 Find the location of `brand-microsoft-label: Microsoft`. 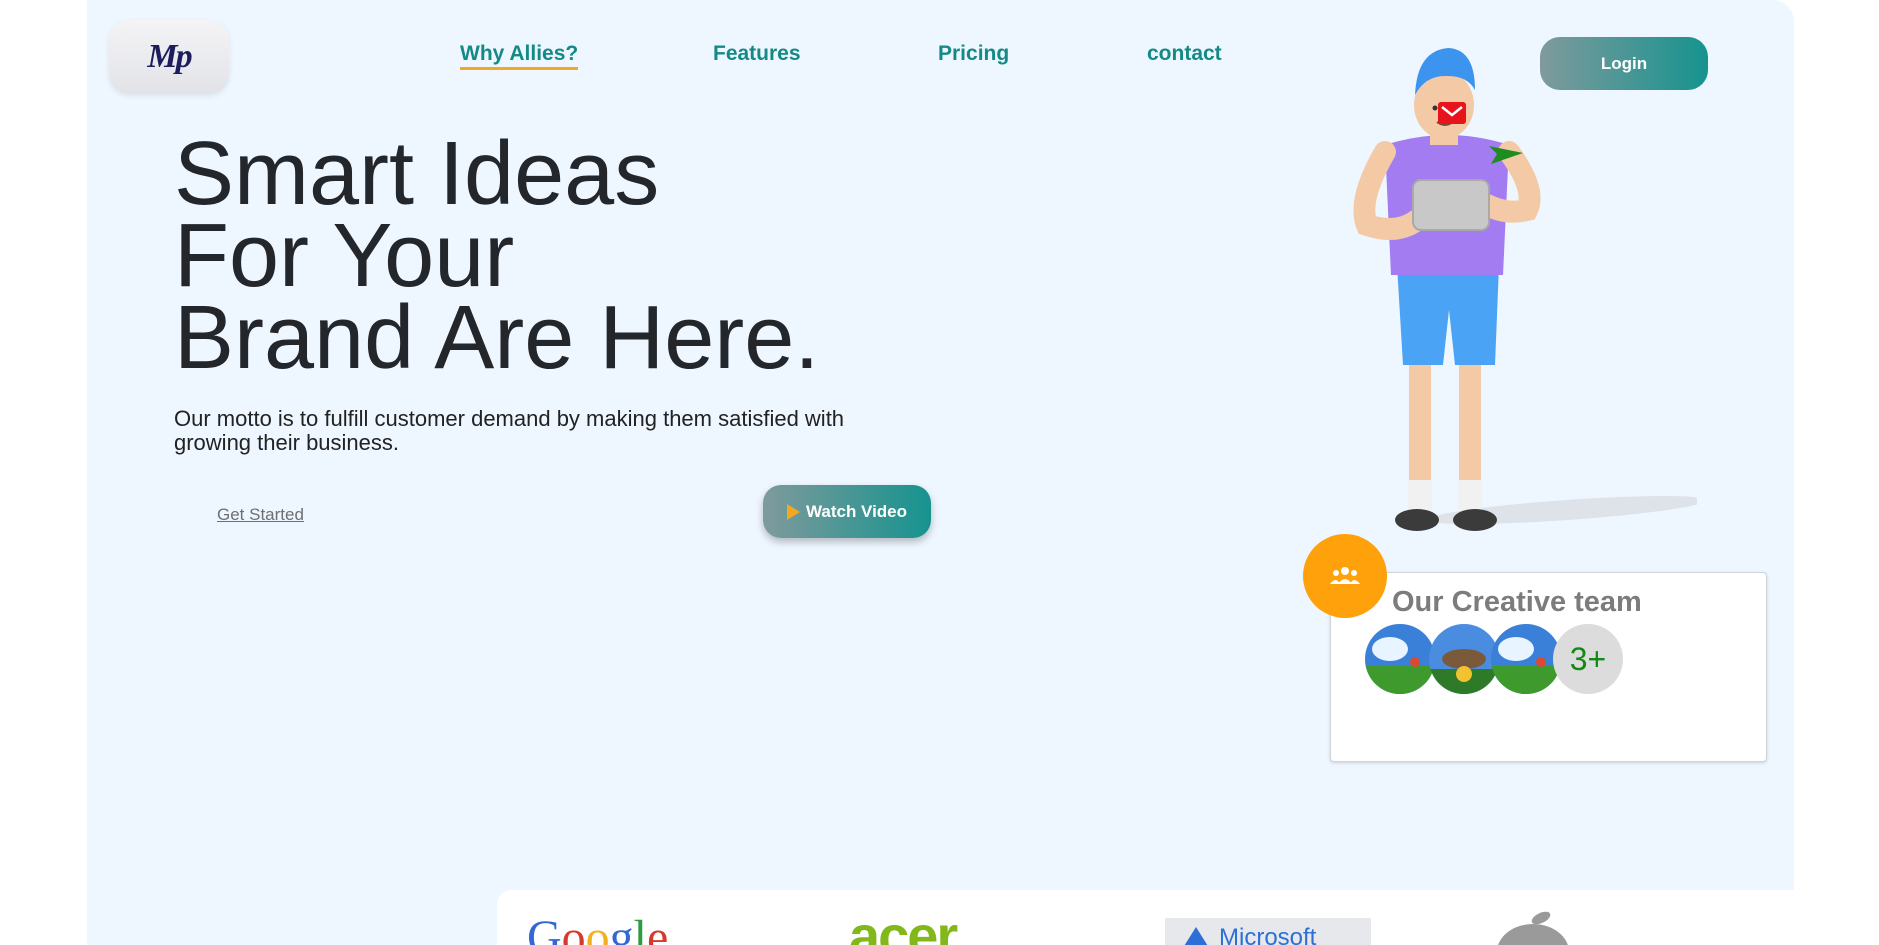

brand-microsoft-label: Microsoft is located at coordinates (1268, 934).